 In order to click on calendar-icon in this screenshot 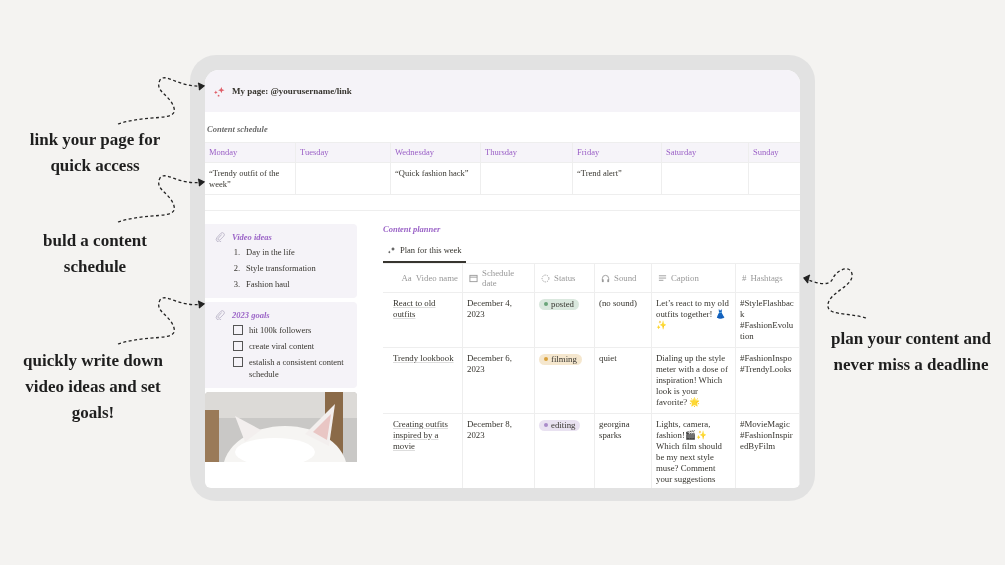, I will do `click(473, 278)`.